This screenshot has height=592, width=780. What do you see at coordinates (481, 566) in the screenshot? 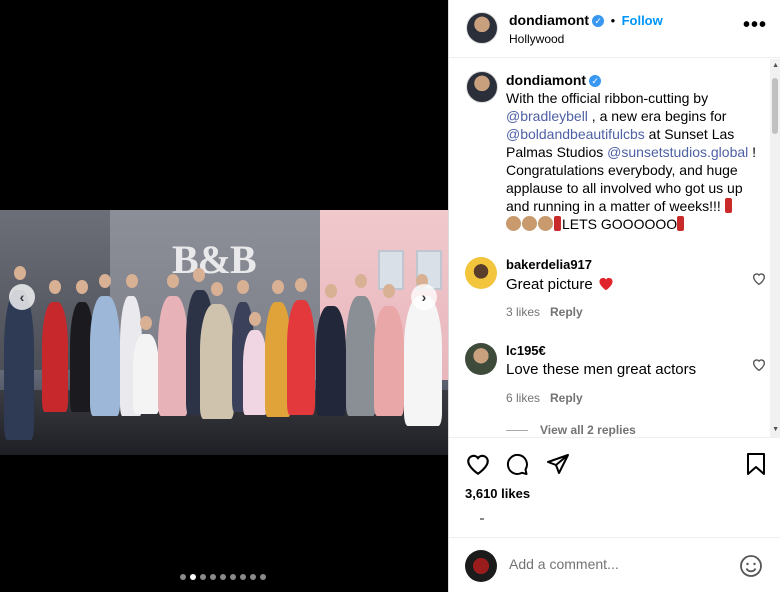
I see `current-user-avatar` at bounding box center [481, 566].